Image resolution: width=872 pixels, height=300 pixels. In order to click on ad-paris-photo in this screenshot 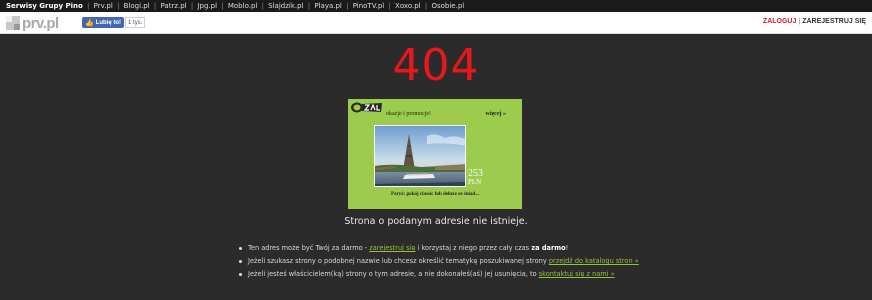, I will do `click(420, 156)`.